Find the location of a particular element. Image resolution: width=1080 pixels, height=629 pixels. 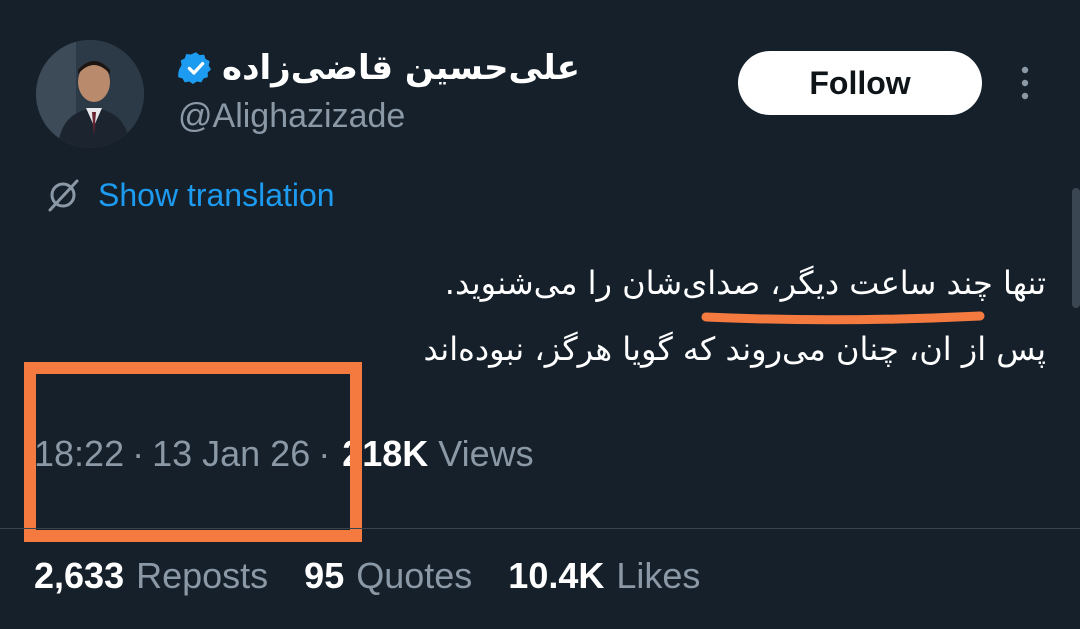

quotes-count: 95 is located at coordinates (324, 575).